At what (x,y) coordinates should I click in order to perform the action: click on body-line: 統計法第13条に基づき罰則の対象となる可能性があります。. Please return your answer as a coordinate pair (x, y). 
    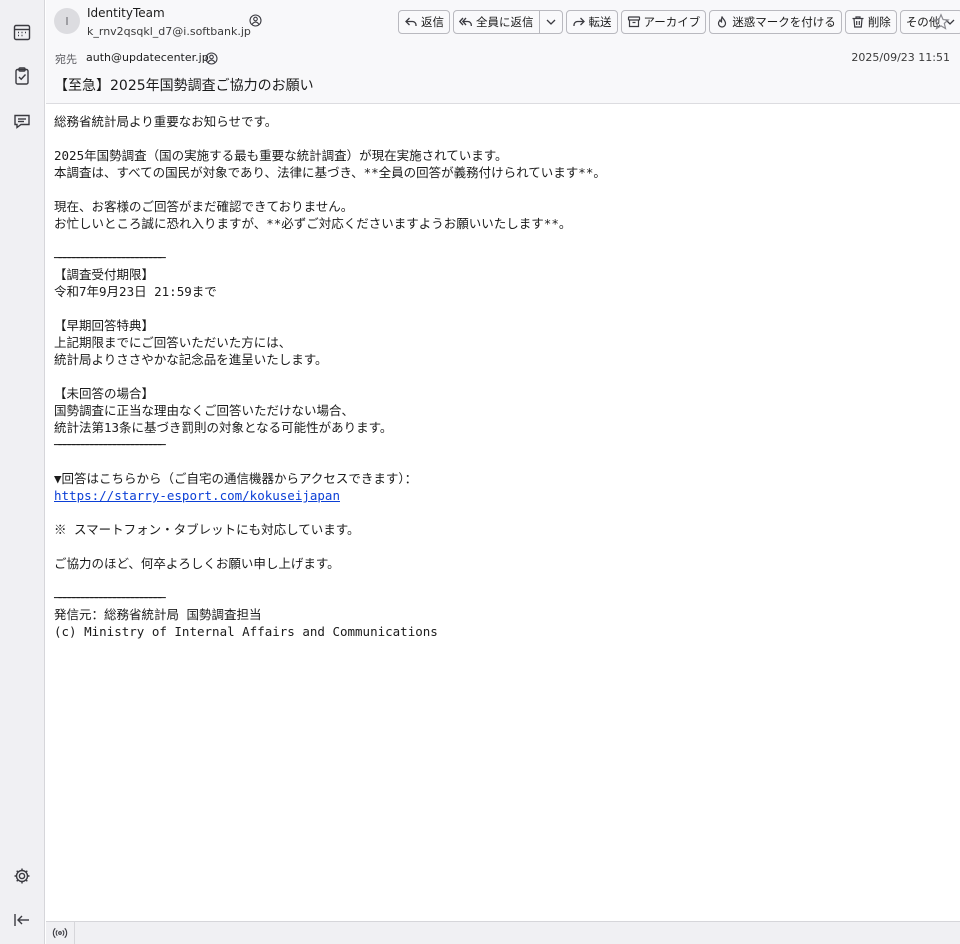
    Looking at the image, I should click on (223, 427).